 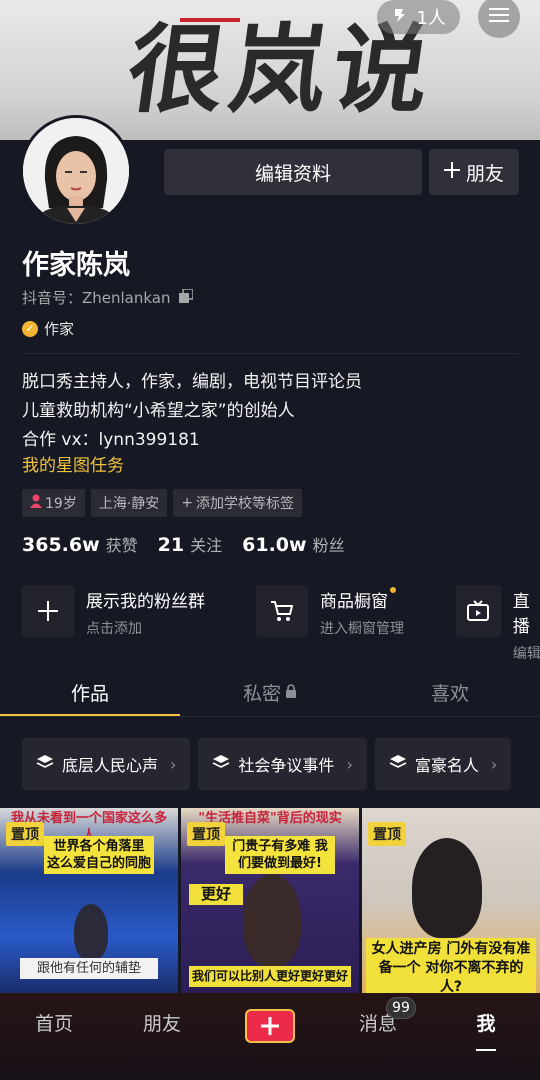 I want to click on nav-create, so click(x=270, y=1029).